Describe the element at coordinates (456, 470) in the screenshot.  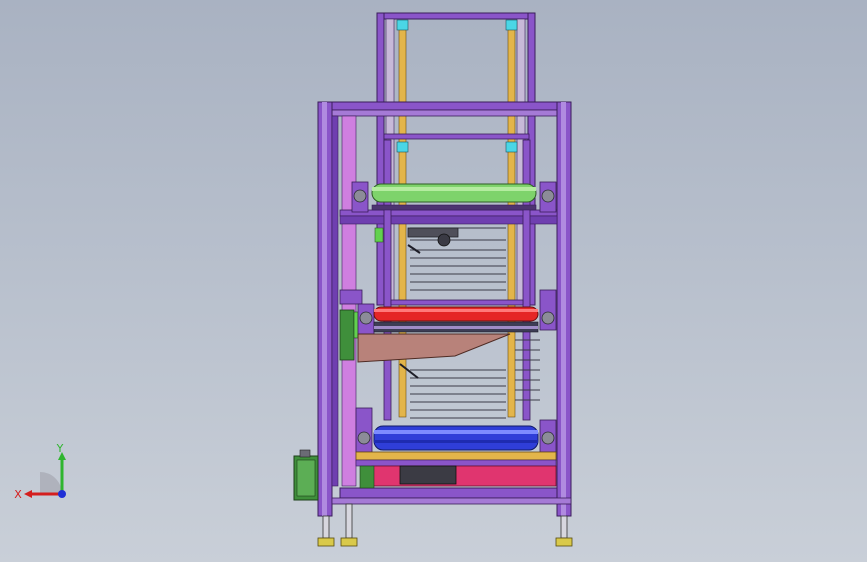
I see `base-section` at that location.